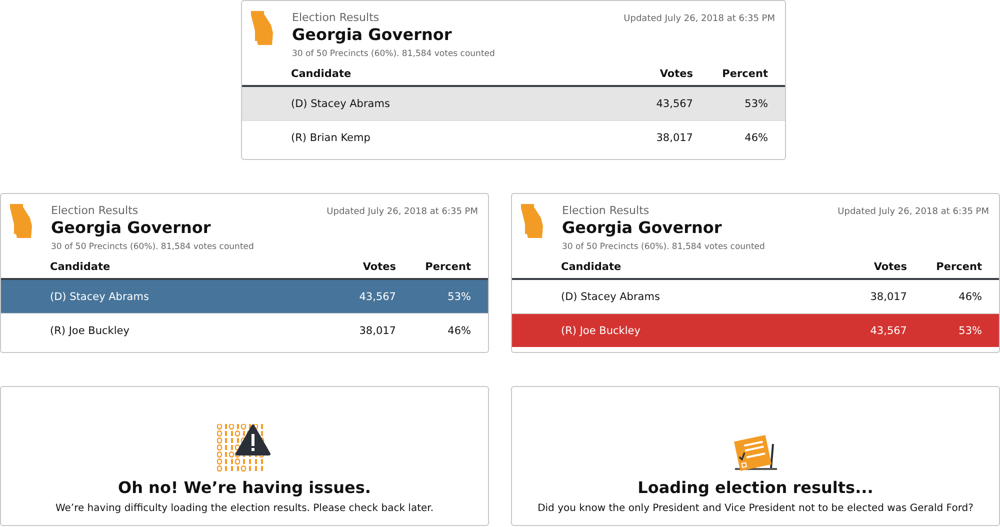  Describe the element at coordinates (331, 138) in the screenshot. I see `table-cell-text: (R) Brian Kemp` at that location.